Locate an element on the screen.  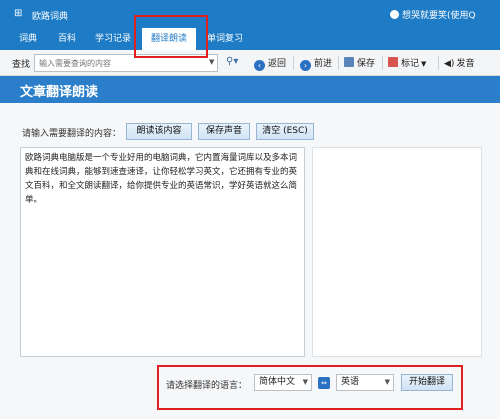
user-account: 想哭就要笑(使用Q is located at coordinates (433, 14).